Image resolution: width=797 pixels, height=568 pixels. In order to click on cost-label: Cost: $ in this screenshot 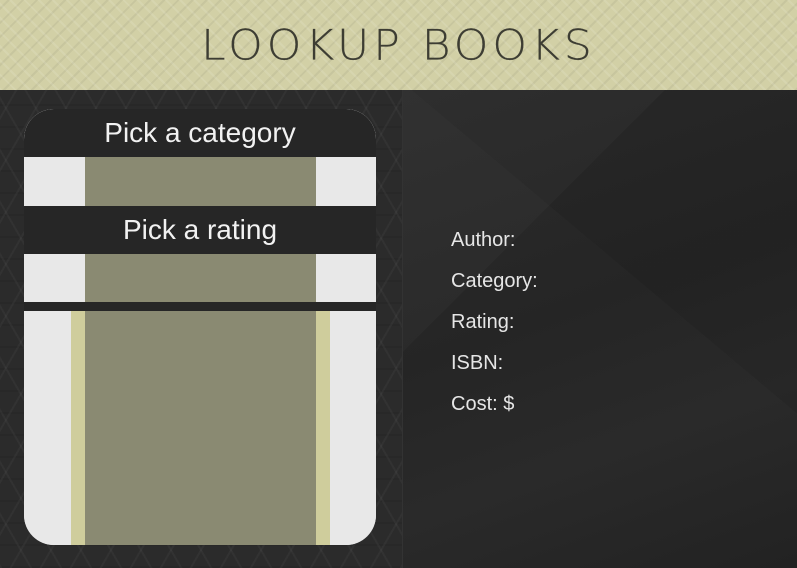, I will do `click(483, 404)`.